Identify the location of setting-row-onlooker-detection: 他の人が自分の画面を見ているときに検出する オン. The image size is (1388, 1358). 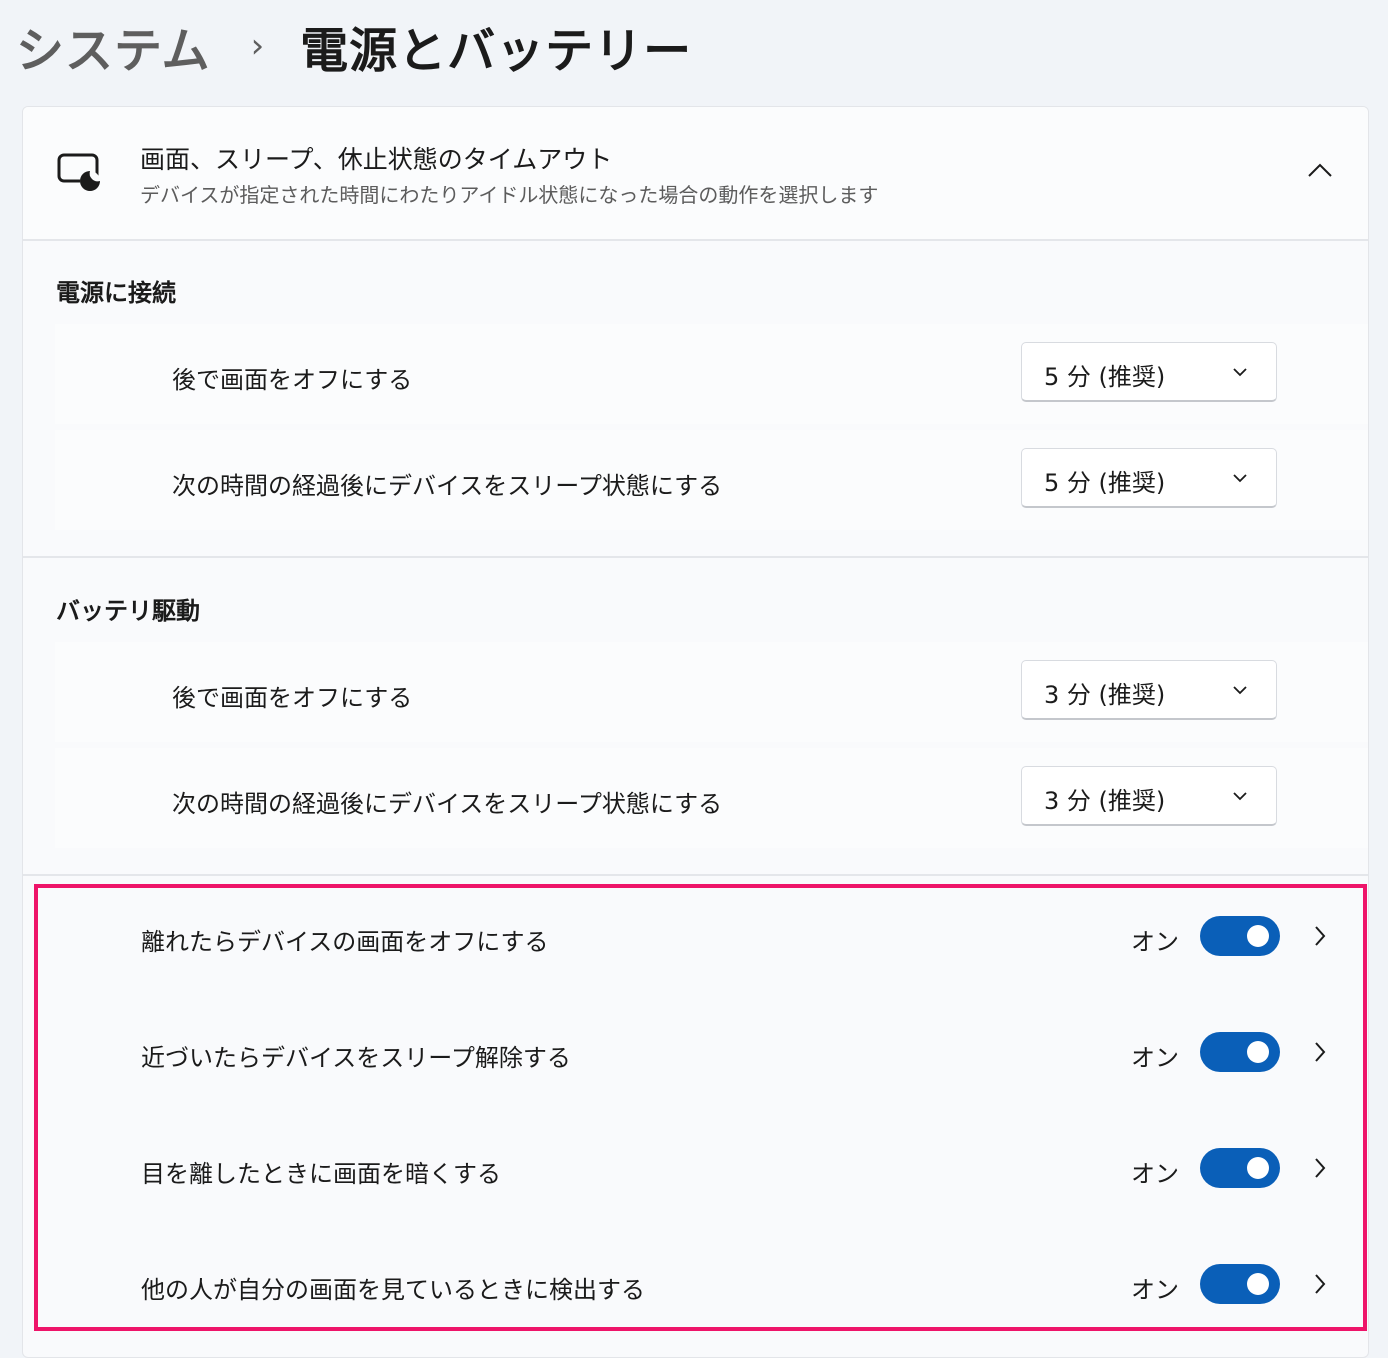
(695, 1284).